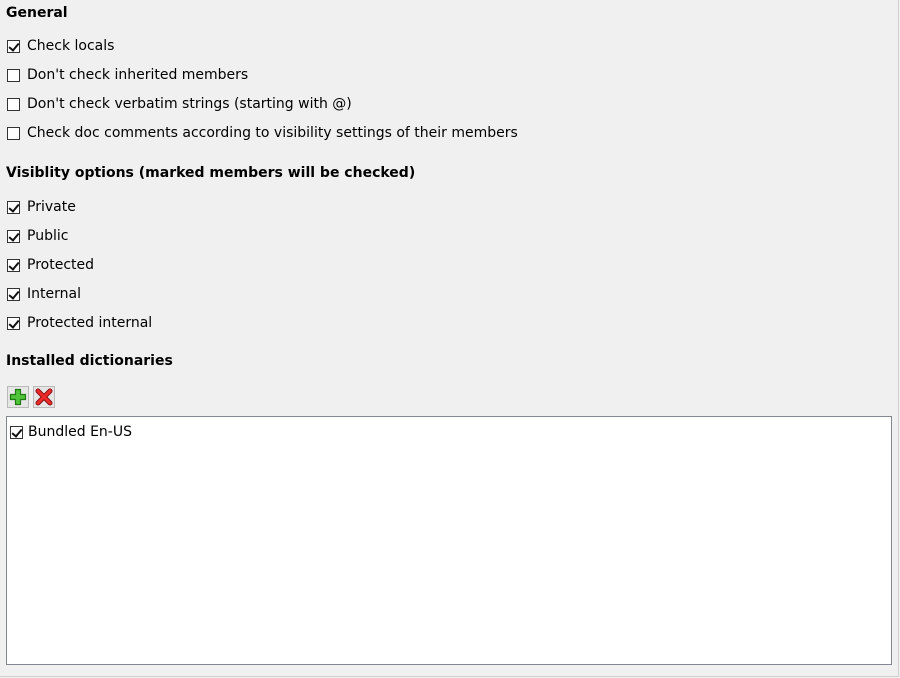 The width and height of the screenshot is (900, 678). I want to click on protected-internal-checkbox, so click(13, 323).